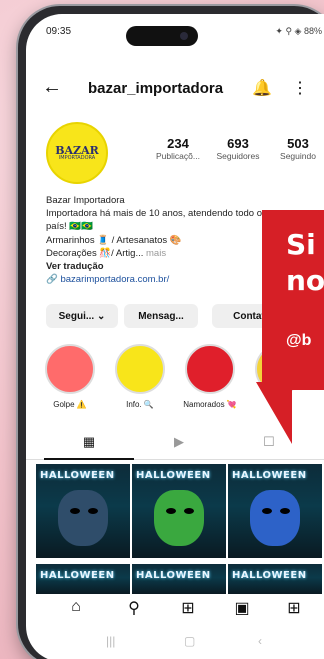 The image size is (324, 659). What do you see at coordinates (110, 641) in the screenshot?
I see `recent-apps-icon: |||` at bounding box center [110, 641].